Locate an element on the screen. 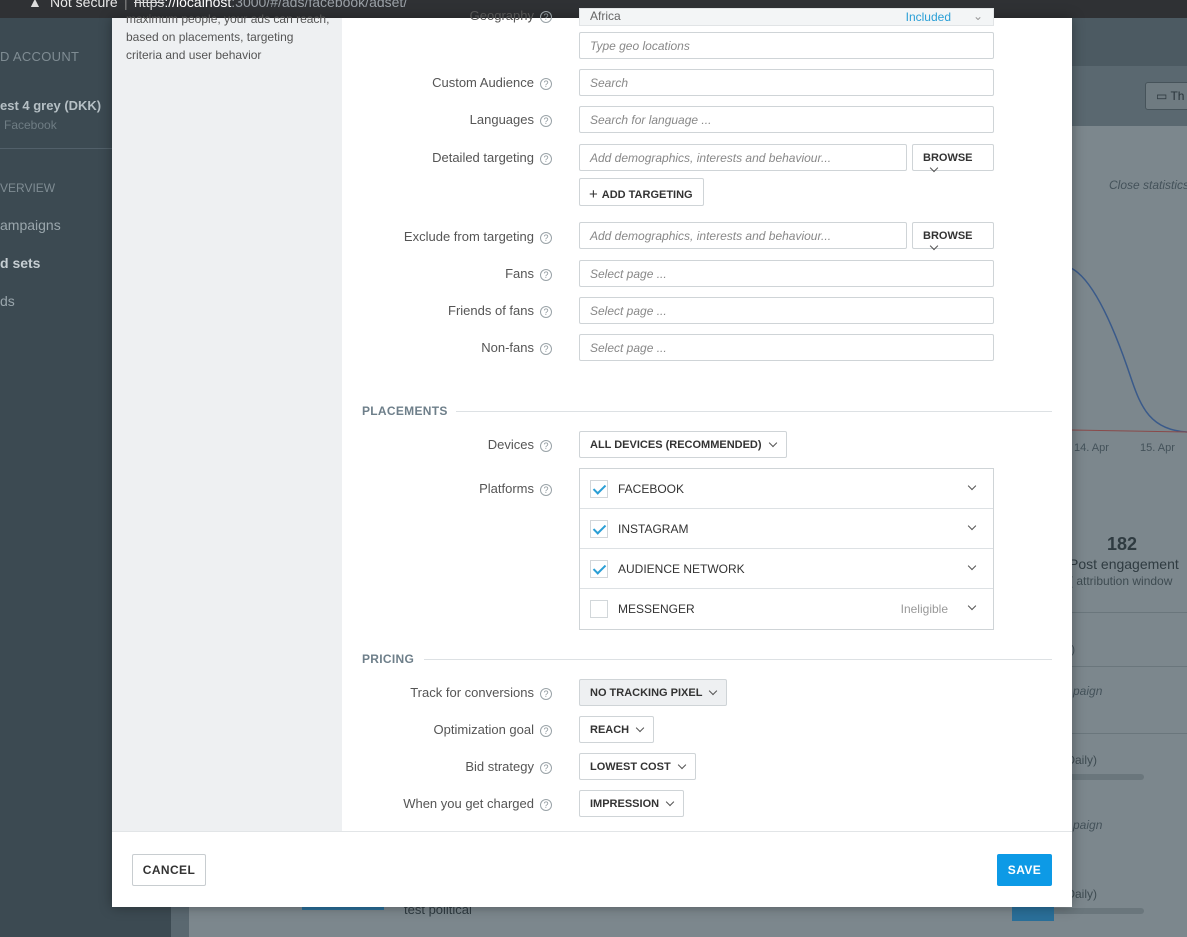 The width and height of the screenshot is (1187, 937). budget-bar-fill is located at coordinates (1033, 914).